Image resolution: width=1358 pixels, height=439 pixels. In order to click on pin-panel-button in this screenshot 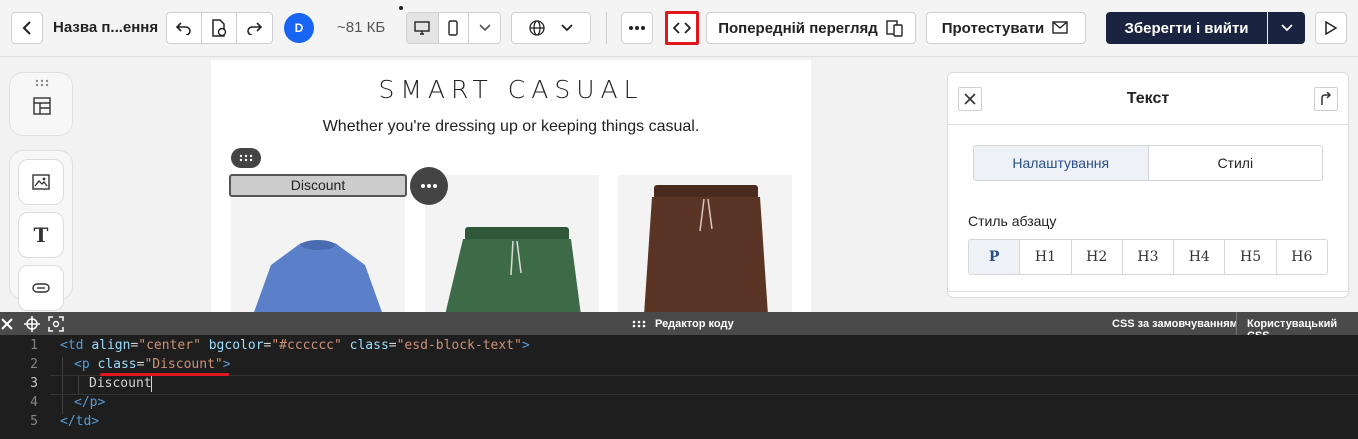, I will do `click(1326, 99)`.